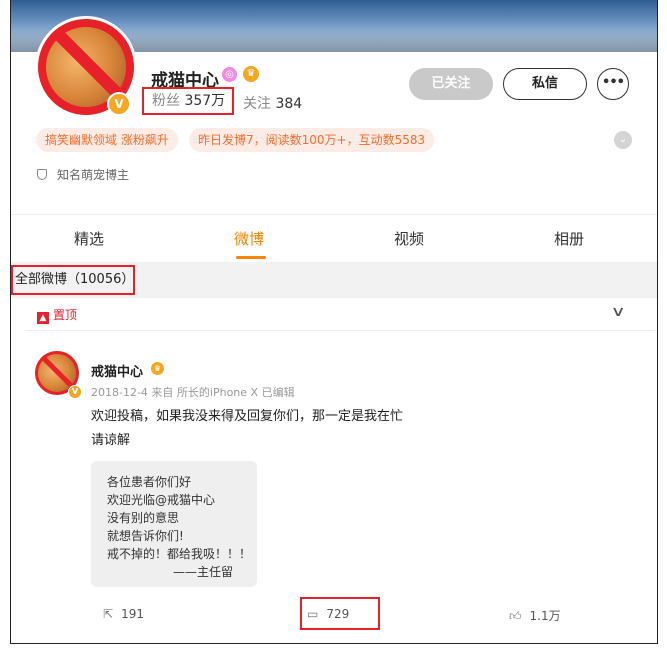 The height and width of the screenshot is (650, 667). I want to click on repost-button: ⇱ 191, so click(123, 614).